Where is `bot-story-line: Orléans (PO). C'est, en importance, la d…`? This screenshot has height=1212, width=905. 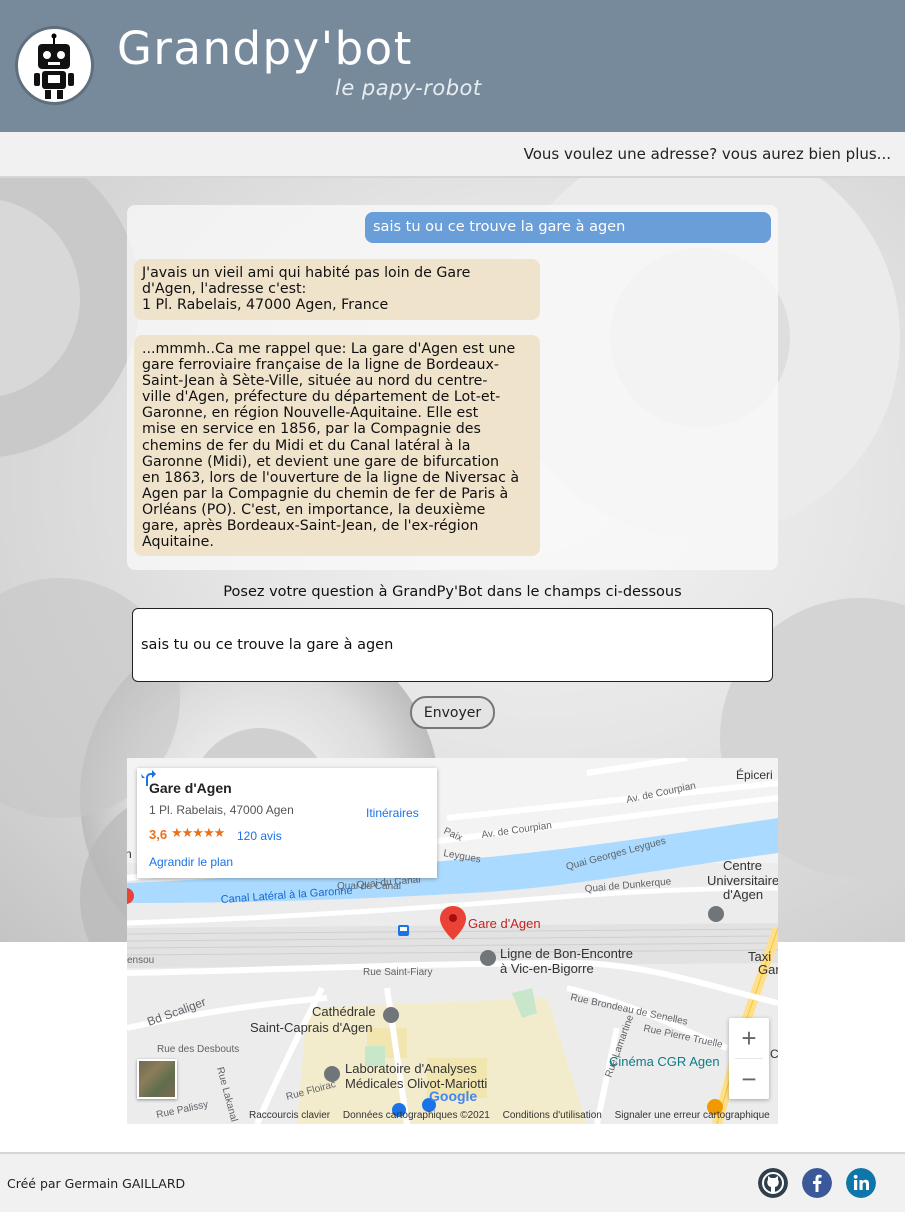
bot-story-line: Orléans (PO). C'est, en importance, la d… is located at coordinates (314, 509).